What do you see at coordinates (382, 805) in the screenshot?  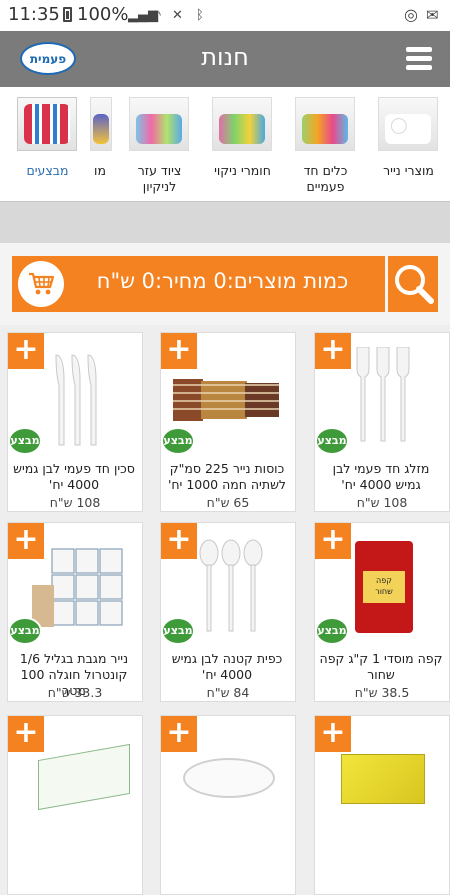 I see `product-card-yellow-sponge: +` at bounding box center [382, 805].